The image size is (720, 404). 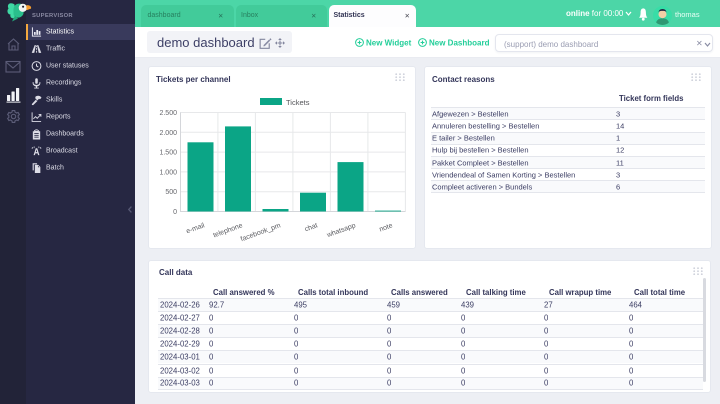 I want to click on svg-text: 2.500, so click(x=168, y=113).